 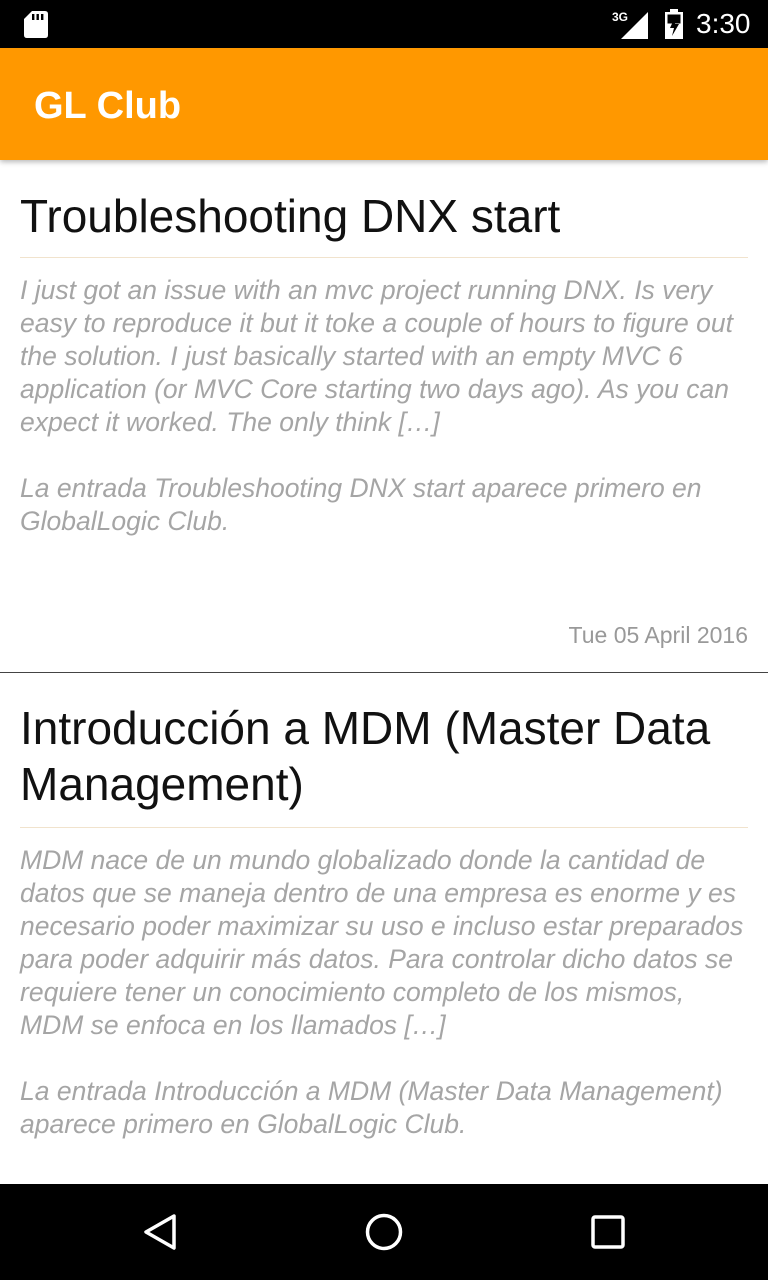 I want to click on home-icon, so click(x=384, y=1232).